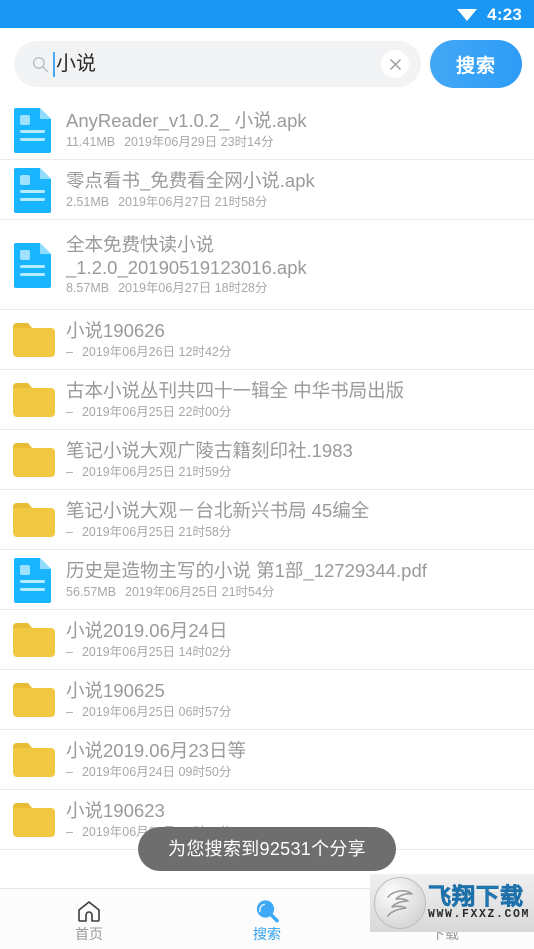 The width and height of the screenshot is (534, 949). What do you see at coordinates (235, 391) in the screenshot?
I see `list-item-title: 古本小说丛刊共四十一辑全 中华书局出版` at bounding box center [235, 391].